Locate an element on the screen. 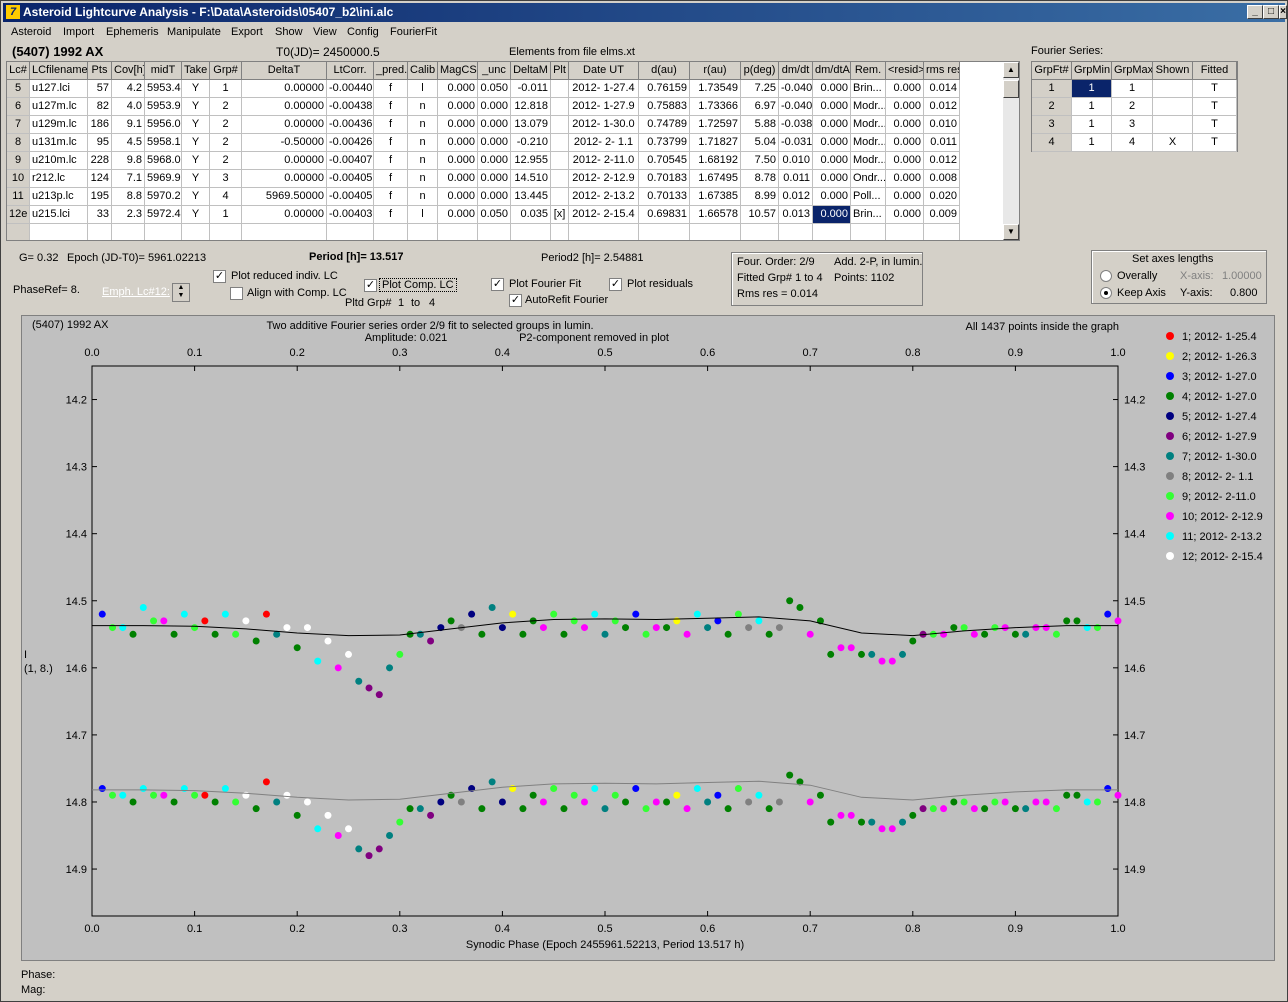 This screenshot has width=1288, height=1002. table-cell: 4.0 is located at coordinates (128, 107).